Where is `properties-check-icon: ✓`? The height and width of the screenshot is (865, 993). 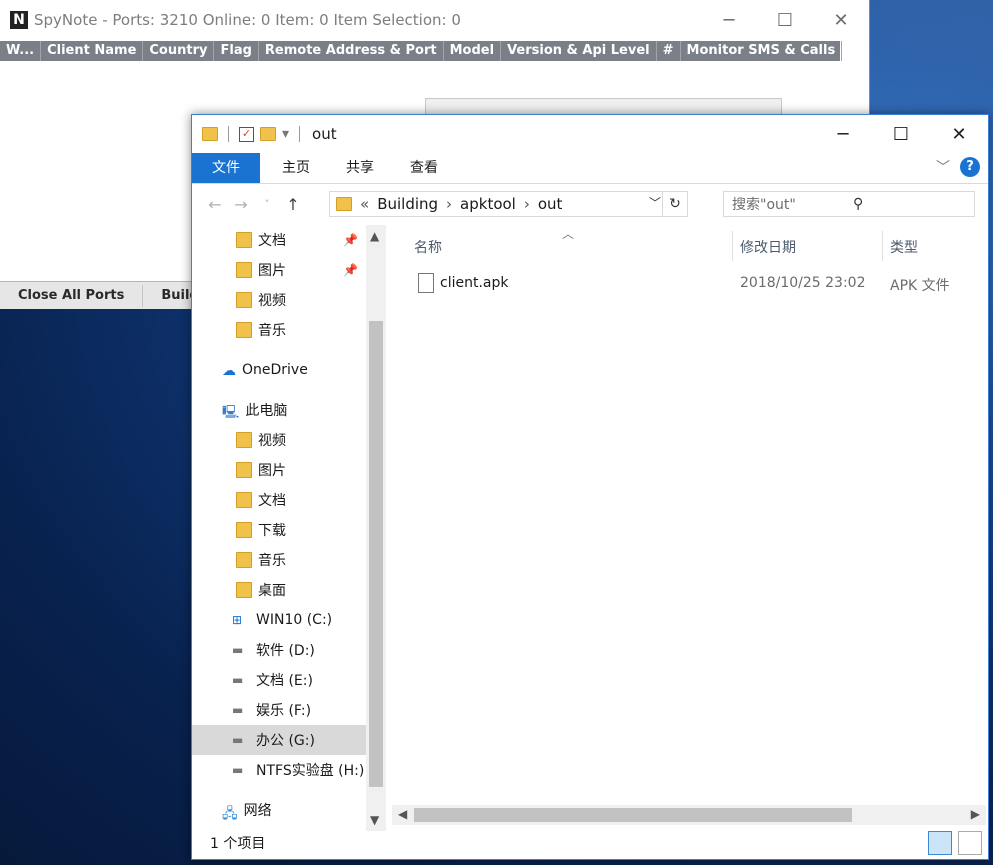 properties-check-icon: ✓ is located at coordinates (246, 134).